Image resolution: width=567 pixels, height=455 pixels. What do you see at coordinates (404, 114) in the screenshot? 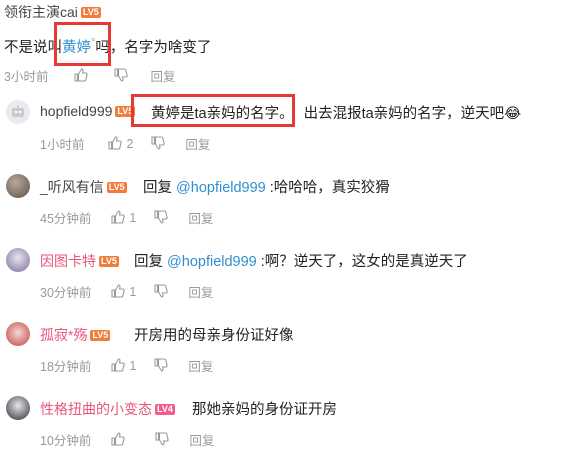
I see `reply-body: 出去混报ta亲妈的名字，逆天吧` at bounding box center [404, 114].